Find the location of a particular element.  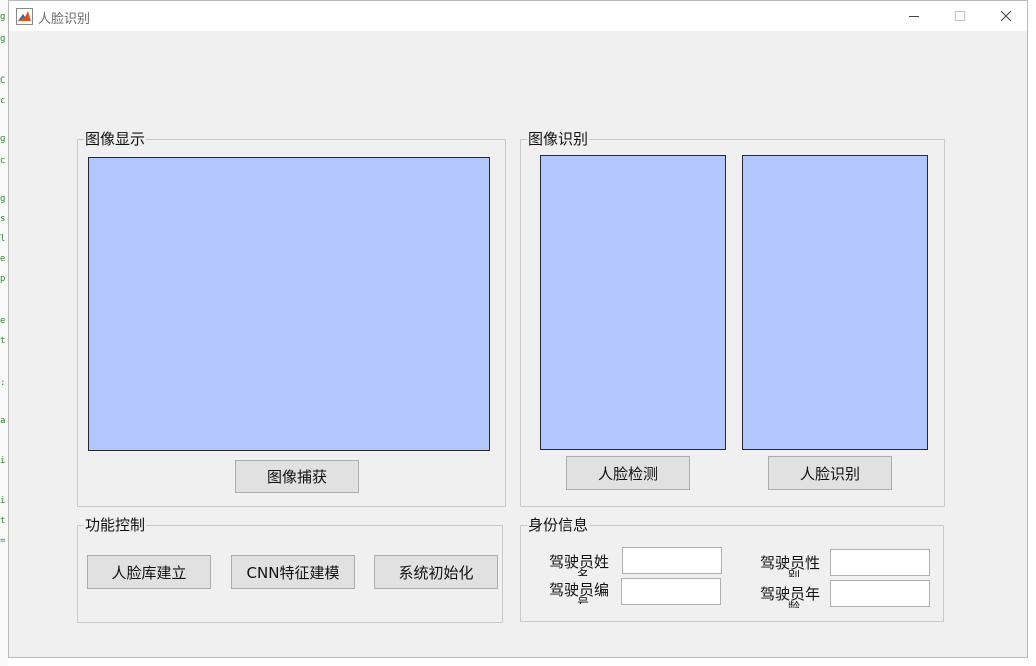

minimize-icon is located at coordinates (914, 16).